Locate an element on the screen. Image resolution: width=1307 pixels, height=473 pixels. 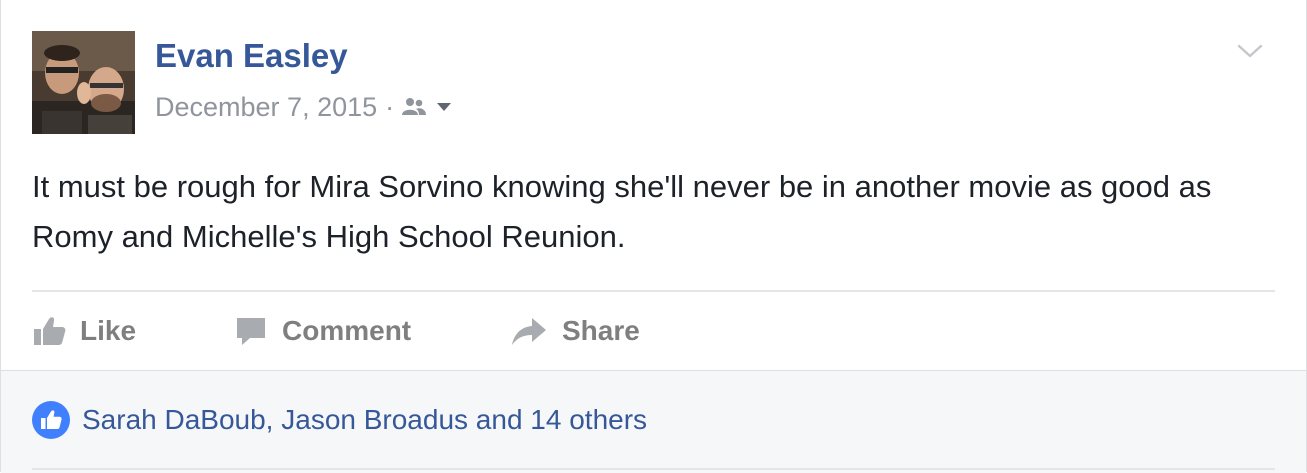
like-label: Like is located at coordinates (108, 330).